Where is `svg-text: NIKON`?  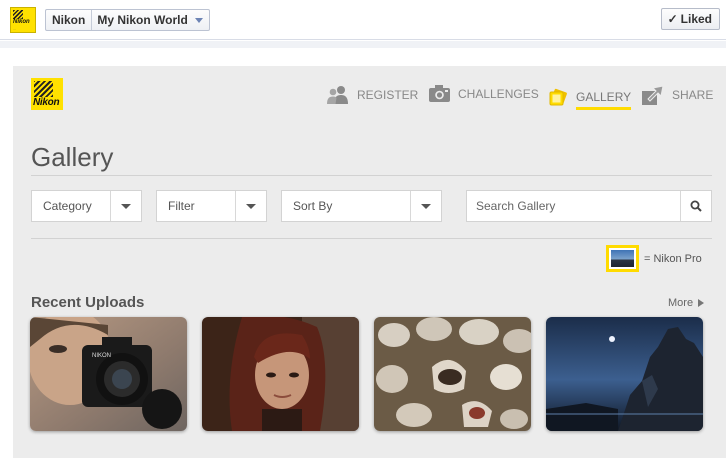 svg-text: NIKON is located at coordinates (101, 356).